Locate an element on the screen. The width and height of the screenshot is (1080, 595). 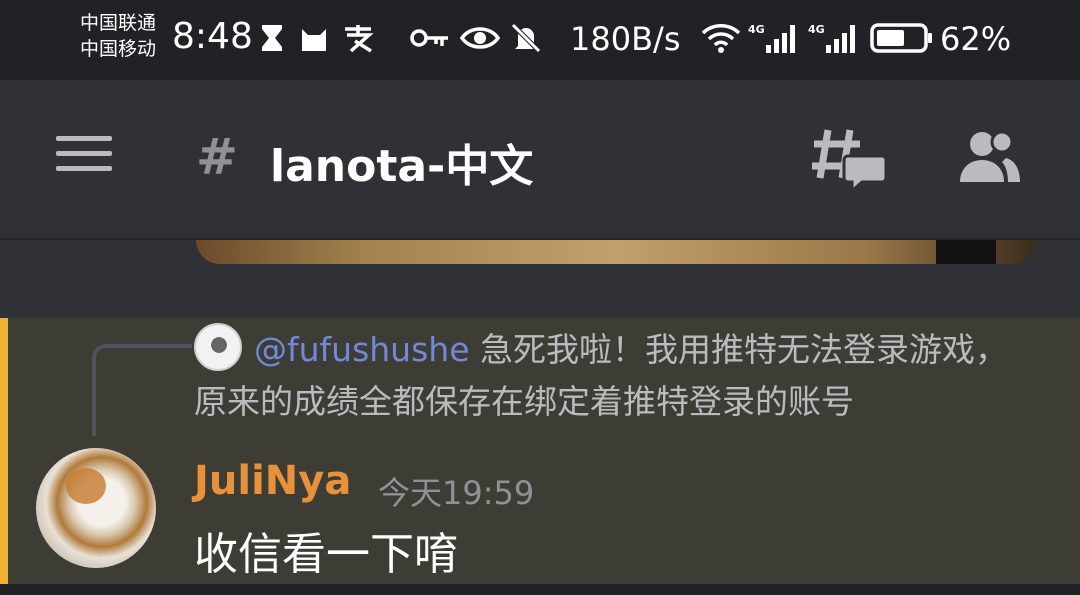
status-bar: 中国联通 中国移动 8:48 180B/s 4G 4G 62% is located at coordinates (540, 40).